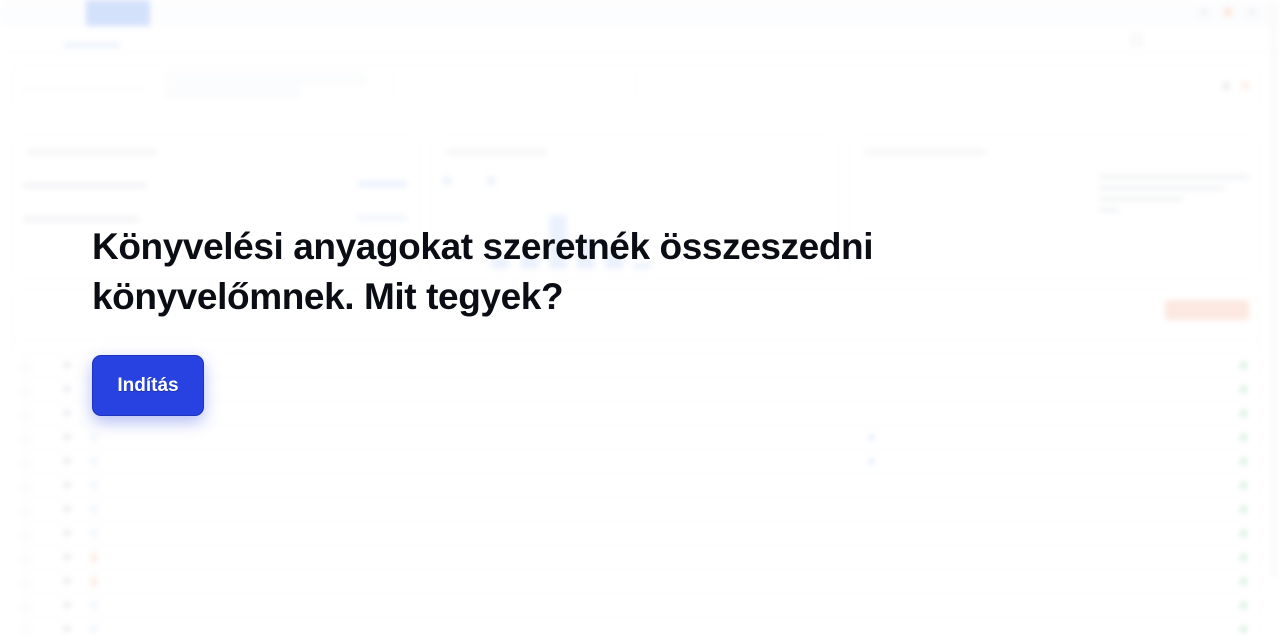 The image size is (1280, 636). I want to click on start-button: Indítás, so click(148, 385).